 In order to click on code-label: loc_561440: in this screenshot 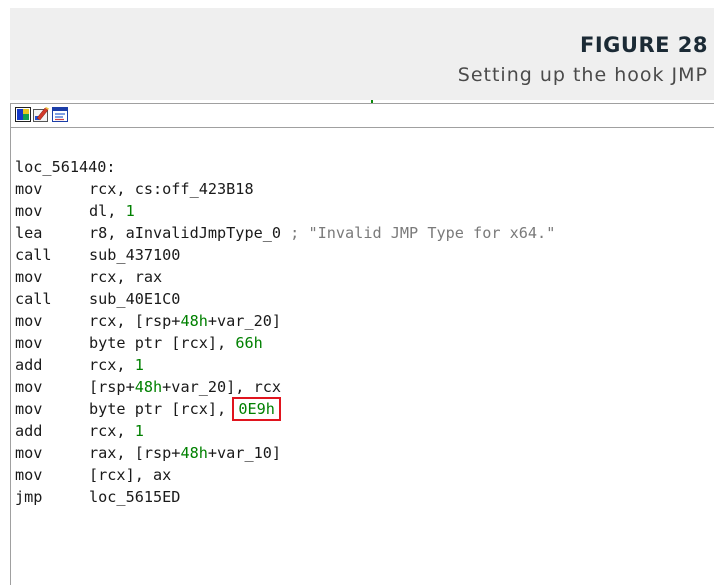, I will do `click(65, 167)`.